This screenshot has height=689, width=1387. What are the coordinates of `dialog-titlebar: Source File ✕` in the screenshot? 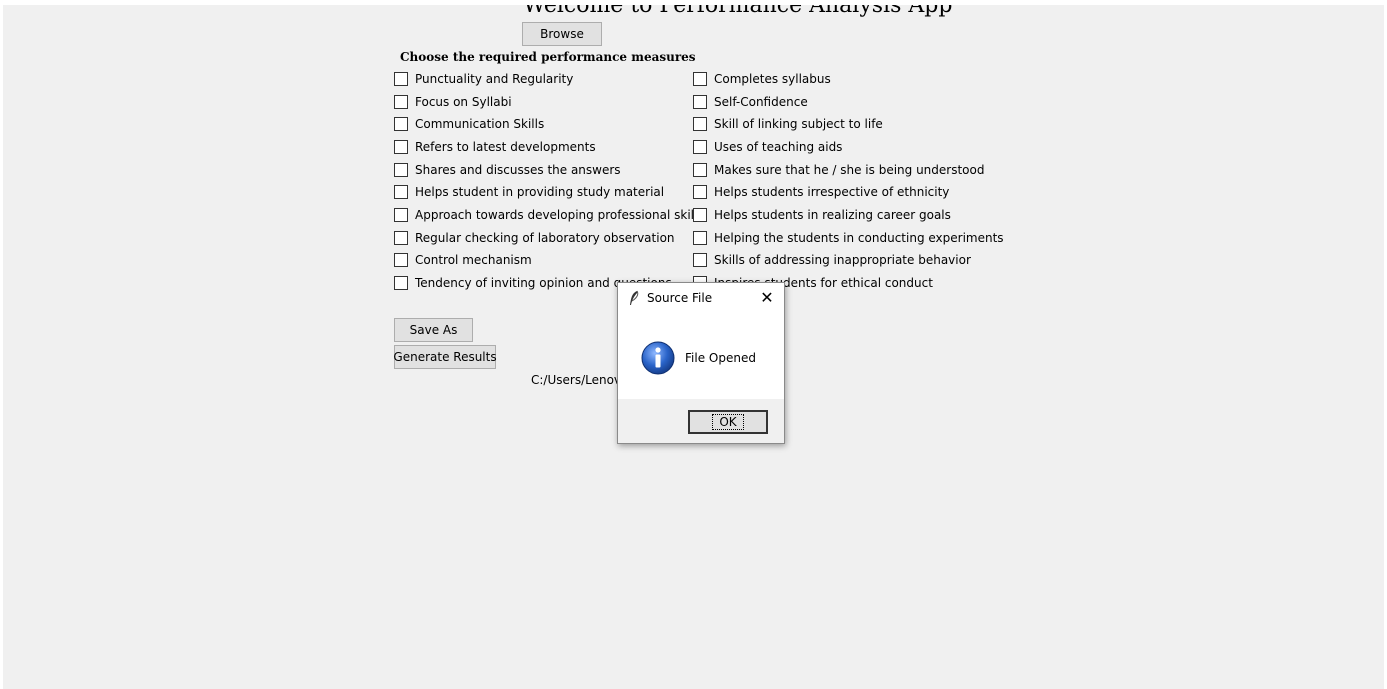 It's located at (701, 298).